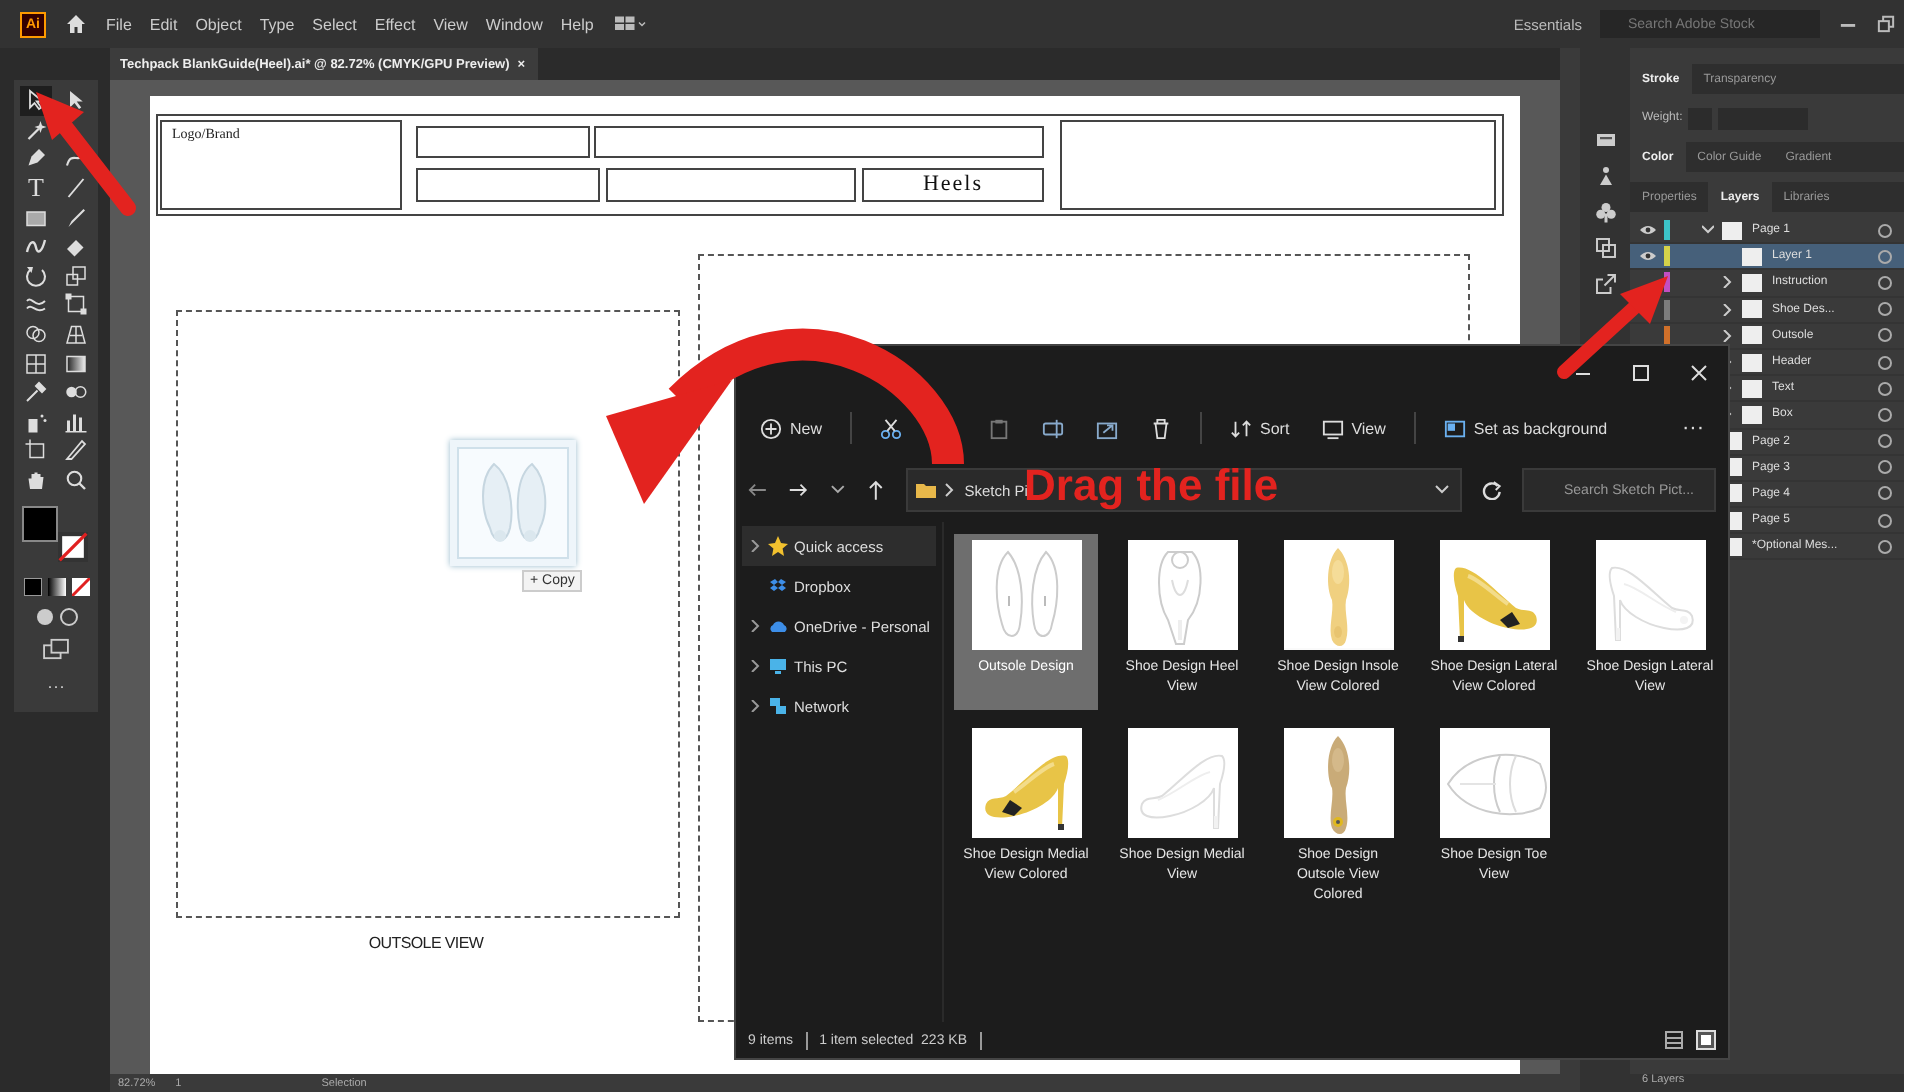  What do you see at coordinates (514, 24) in the screenshot?
I see `menu-item: Window` at bounding box center [514, 24].